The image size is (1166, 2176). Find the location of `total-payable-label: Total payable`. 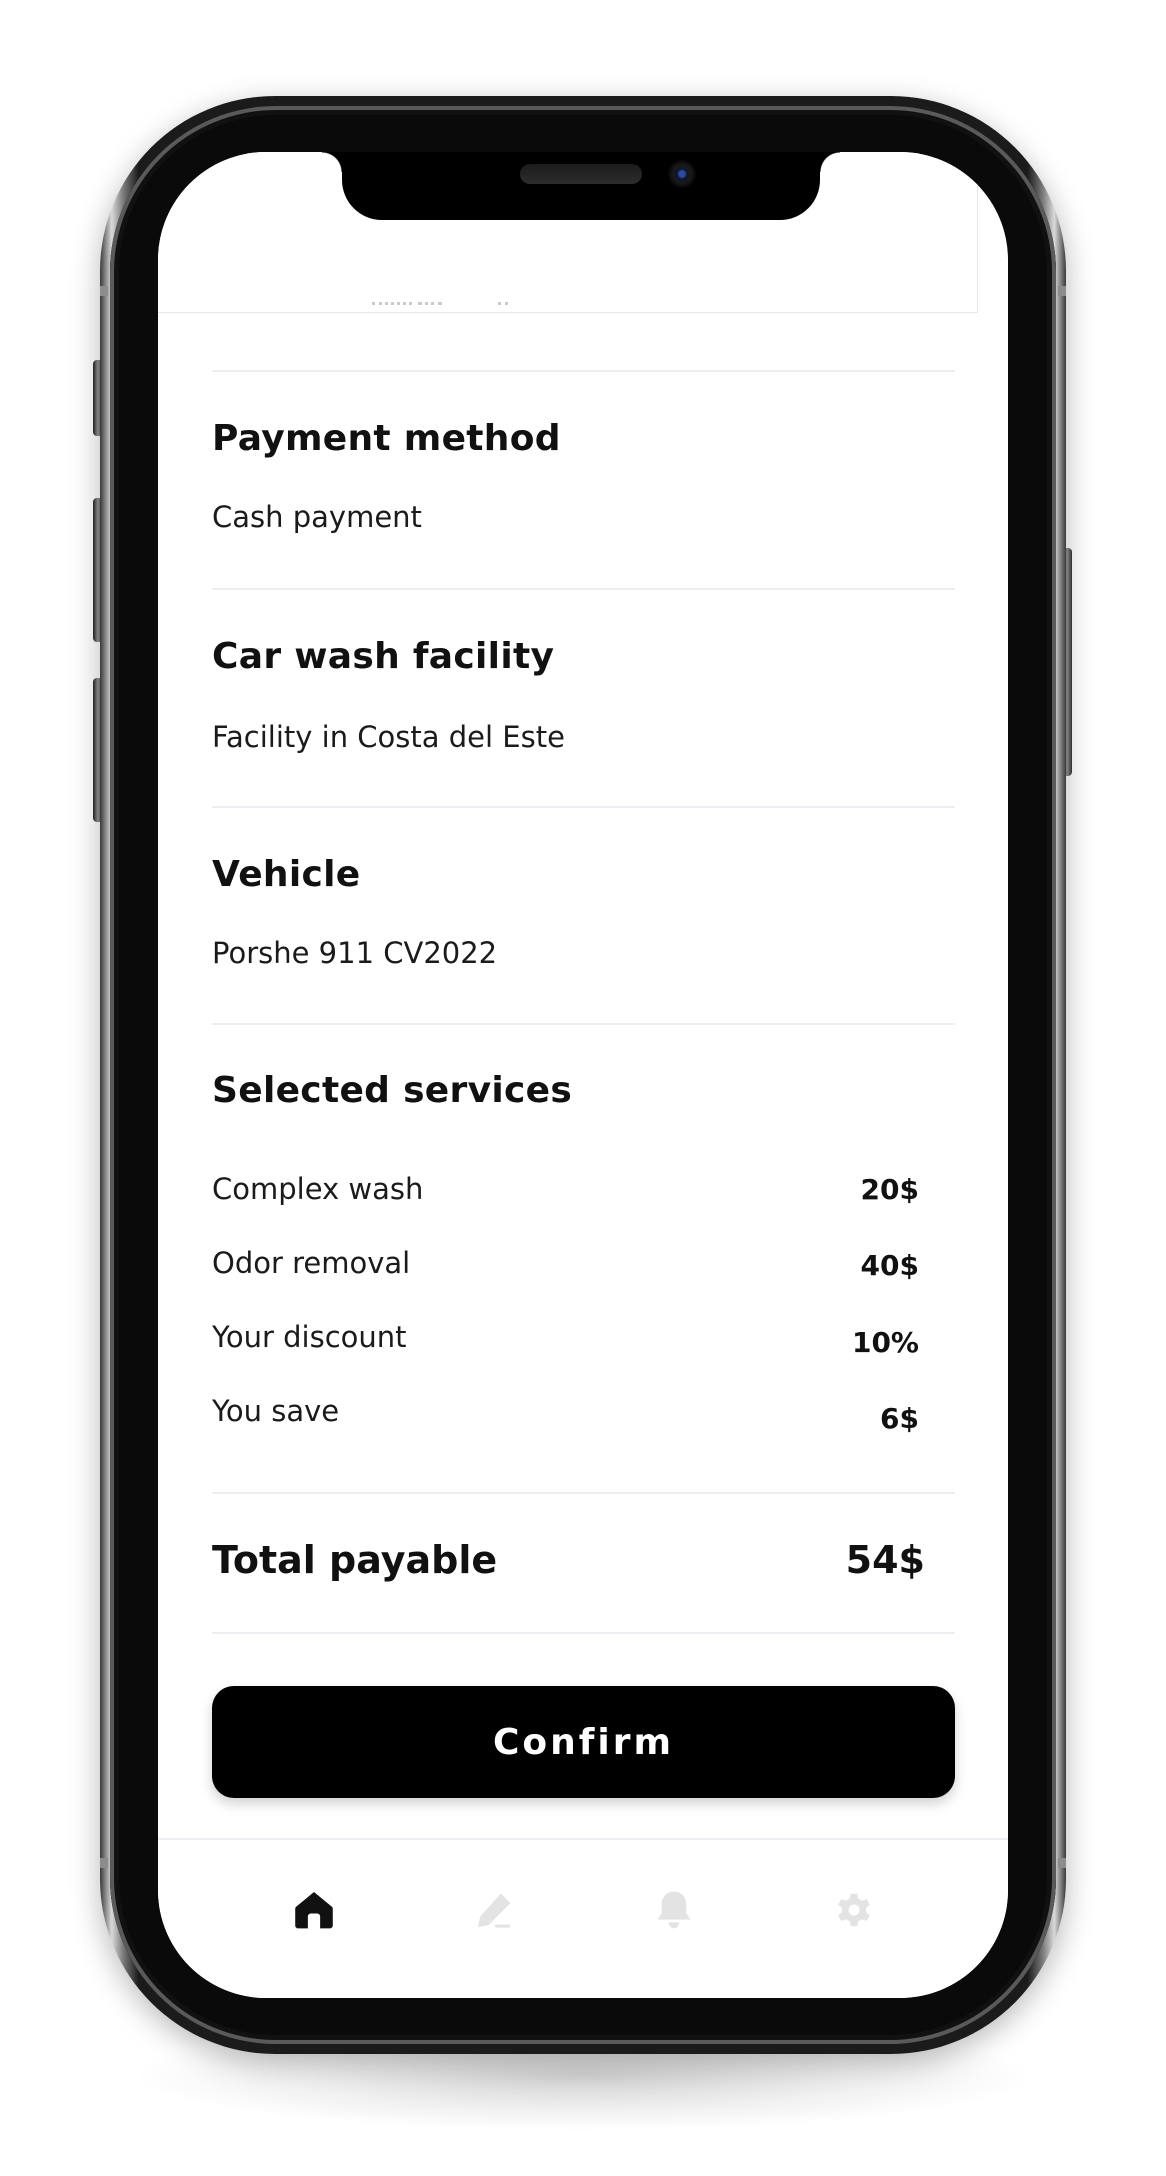

total-payable-label: Total payable is located at coordinates (355, 1560).